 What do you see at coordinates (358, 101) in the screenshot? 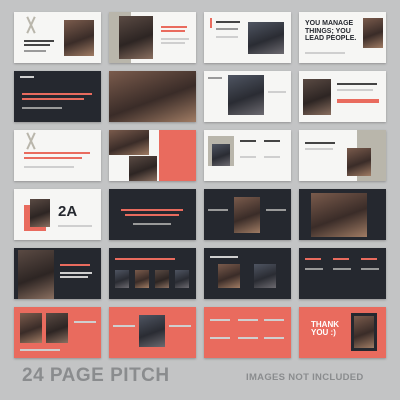
I see `accent-bar` at bounding box center [358, 101].